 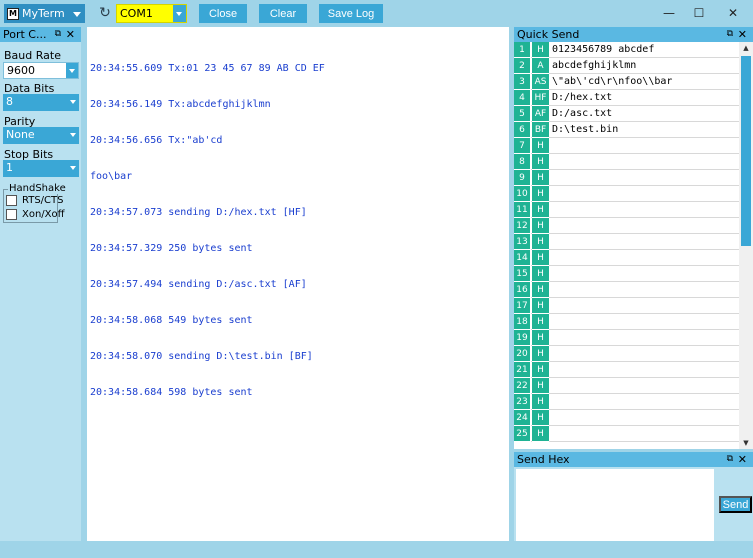 What do you see at coordinates (612, 81) in the screenshot?
I see `row-payload-text: \"ab\'cd\r\nfoo\\bar` at bounding box center [612, 81].